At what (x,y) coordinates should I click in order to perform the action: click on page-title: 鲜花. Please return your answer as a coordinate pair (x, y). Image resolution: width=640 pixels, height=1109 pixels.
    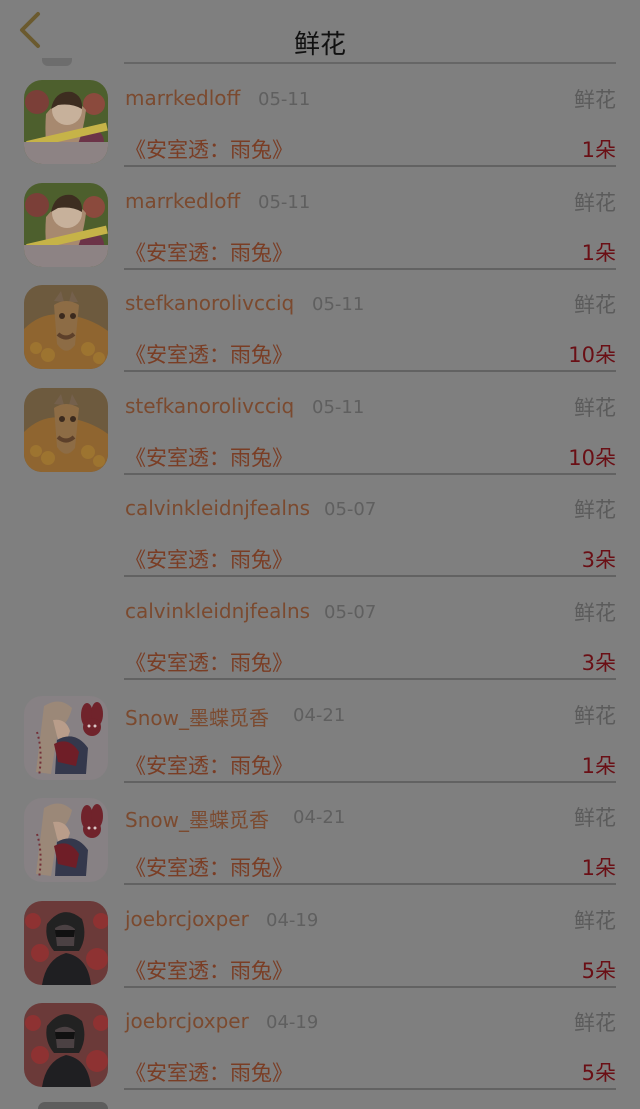
    Looking at the image, I should click on (319, 45).